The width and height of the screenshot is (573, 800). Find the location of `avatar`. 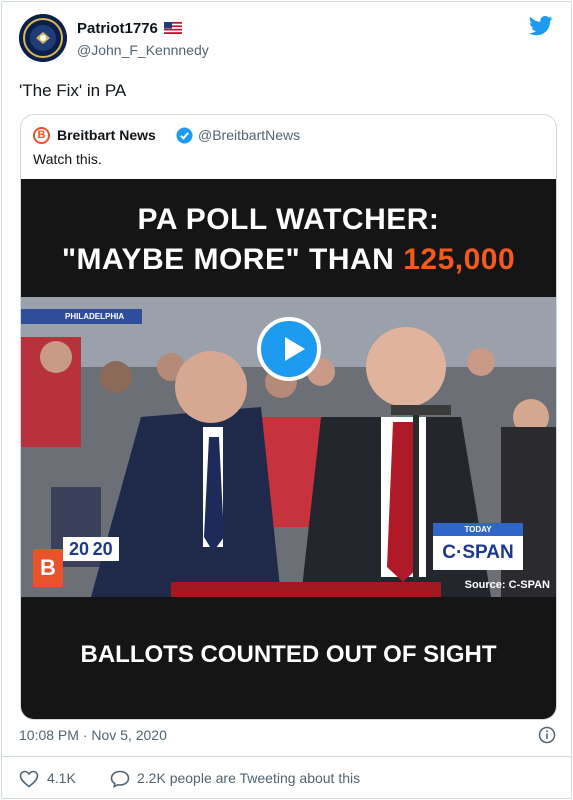

avatar is located at coordinates (43, 38).